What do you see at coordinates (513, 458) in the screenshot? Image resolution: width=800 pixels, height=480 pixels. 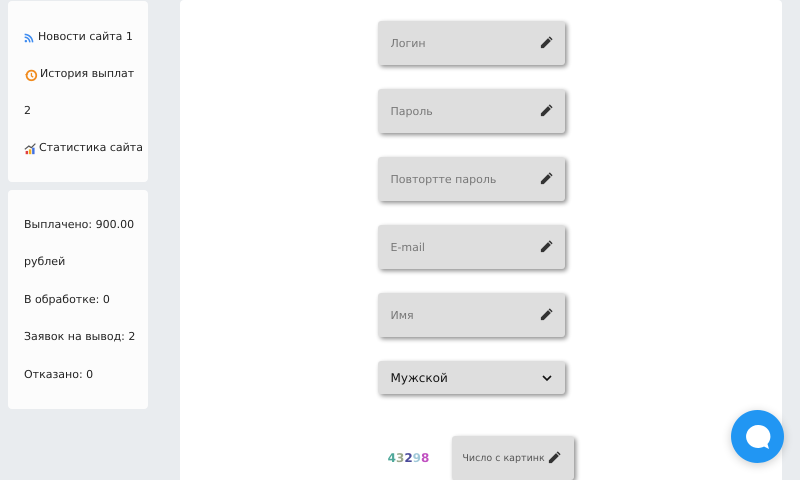 I see `captcha-field: Число с картинк` at bounding box center [513, 458].